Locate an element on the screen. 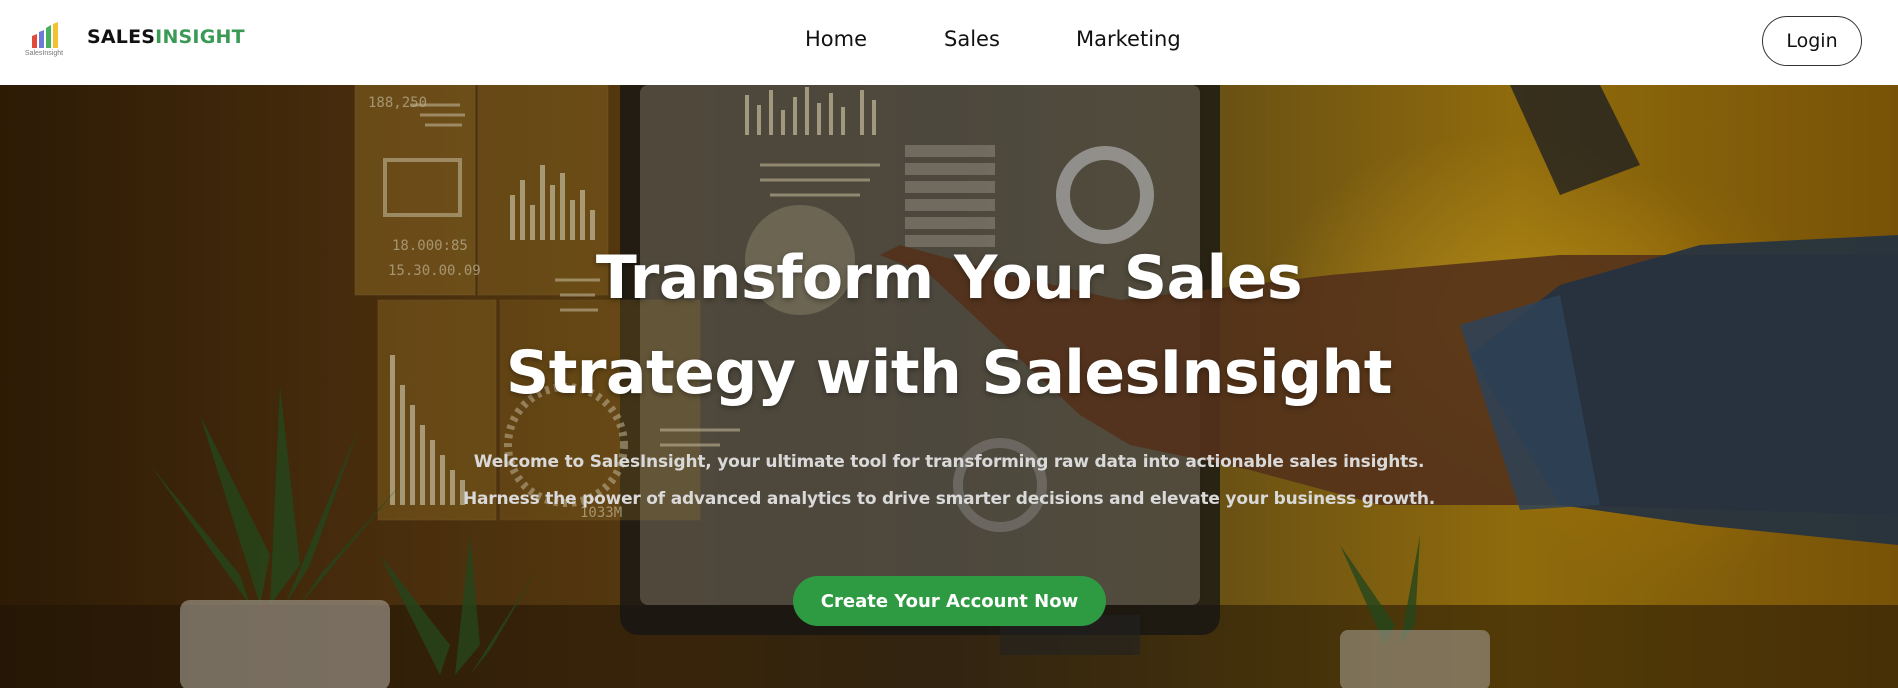 The width and height of the screenshot is (1898, 688). create-account-button: Create Your Account Now is located at coordinates (949, 601).